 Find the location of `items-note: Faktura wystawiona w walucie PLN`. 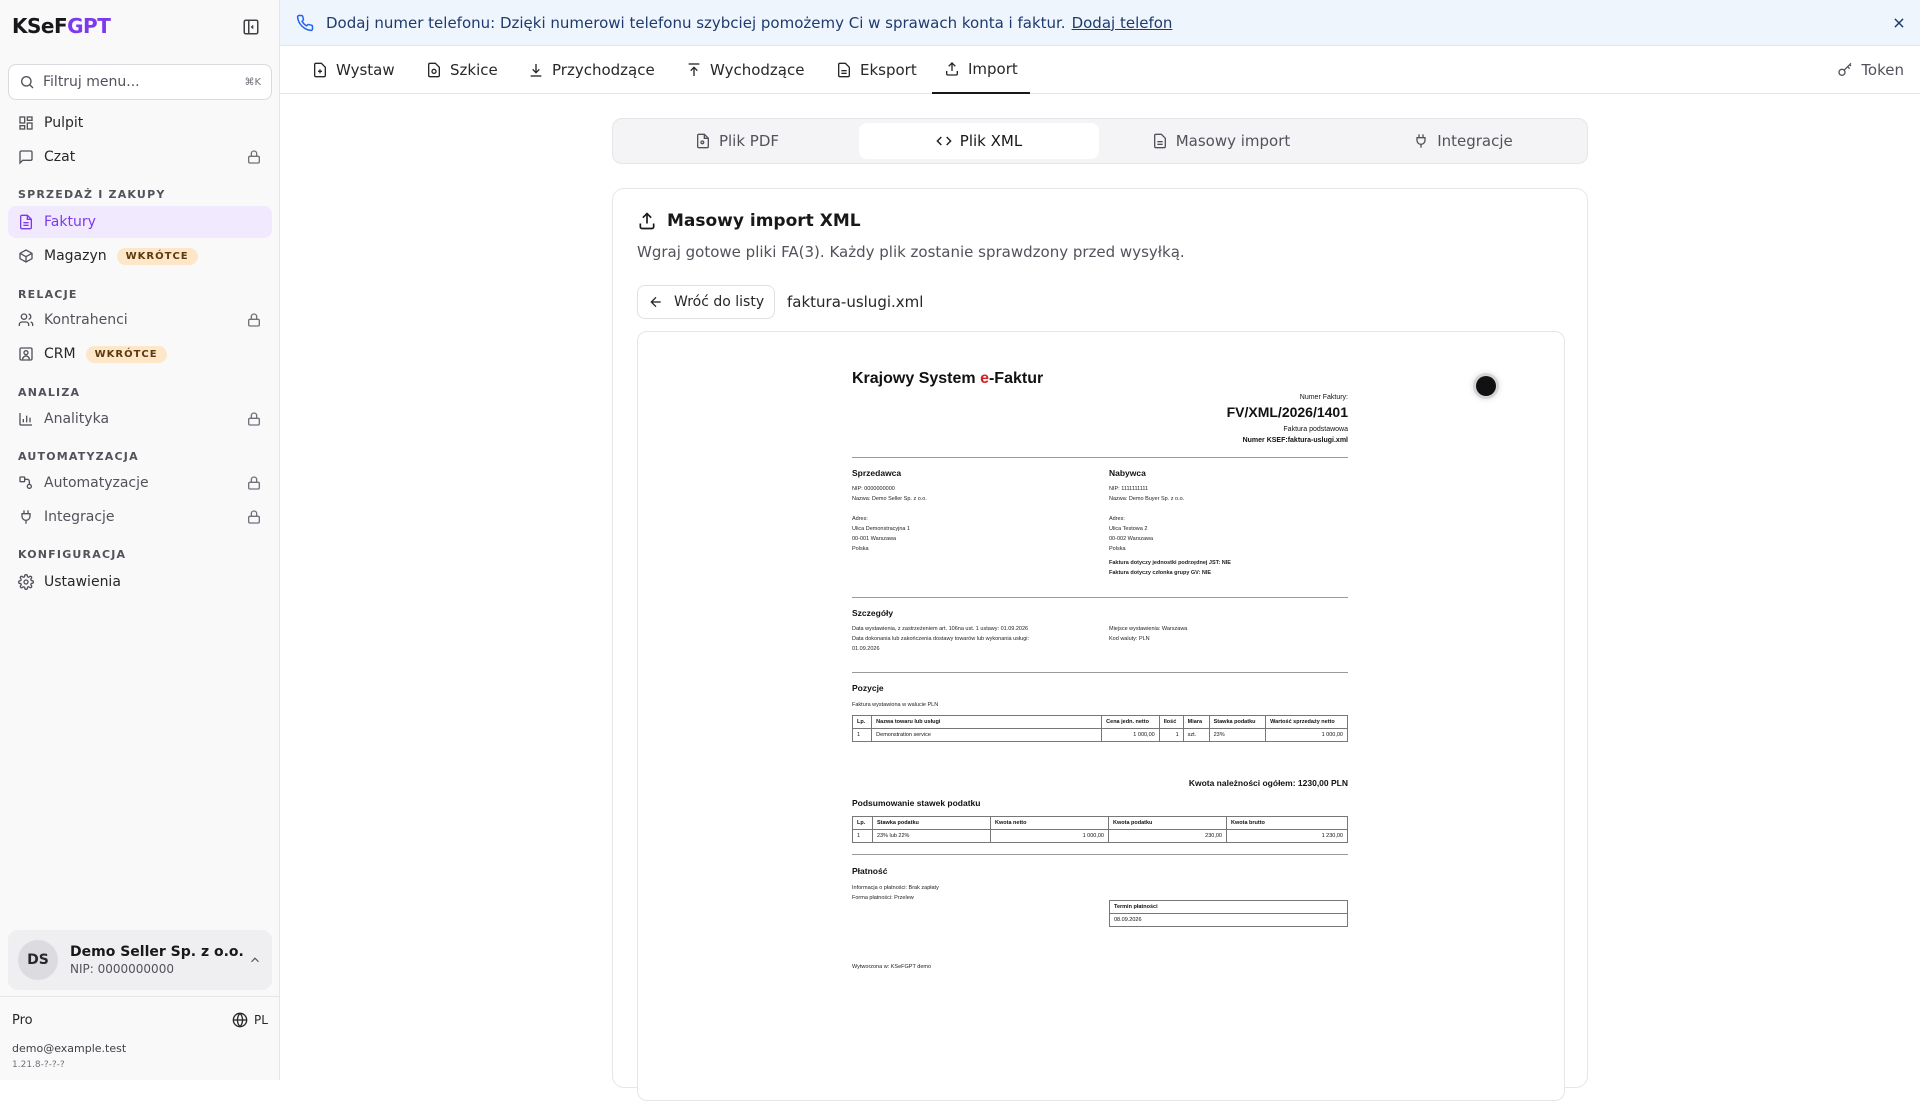

items-note: Faktura wystawiona w walucie PLN is located at coordinates (895, 705).